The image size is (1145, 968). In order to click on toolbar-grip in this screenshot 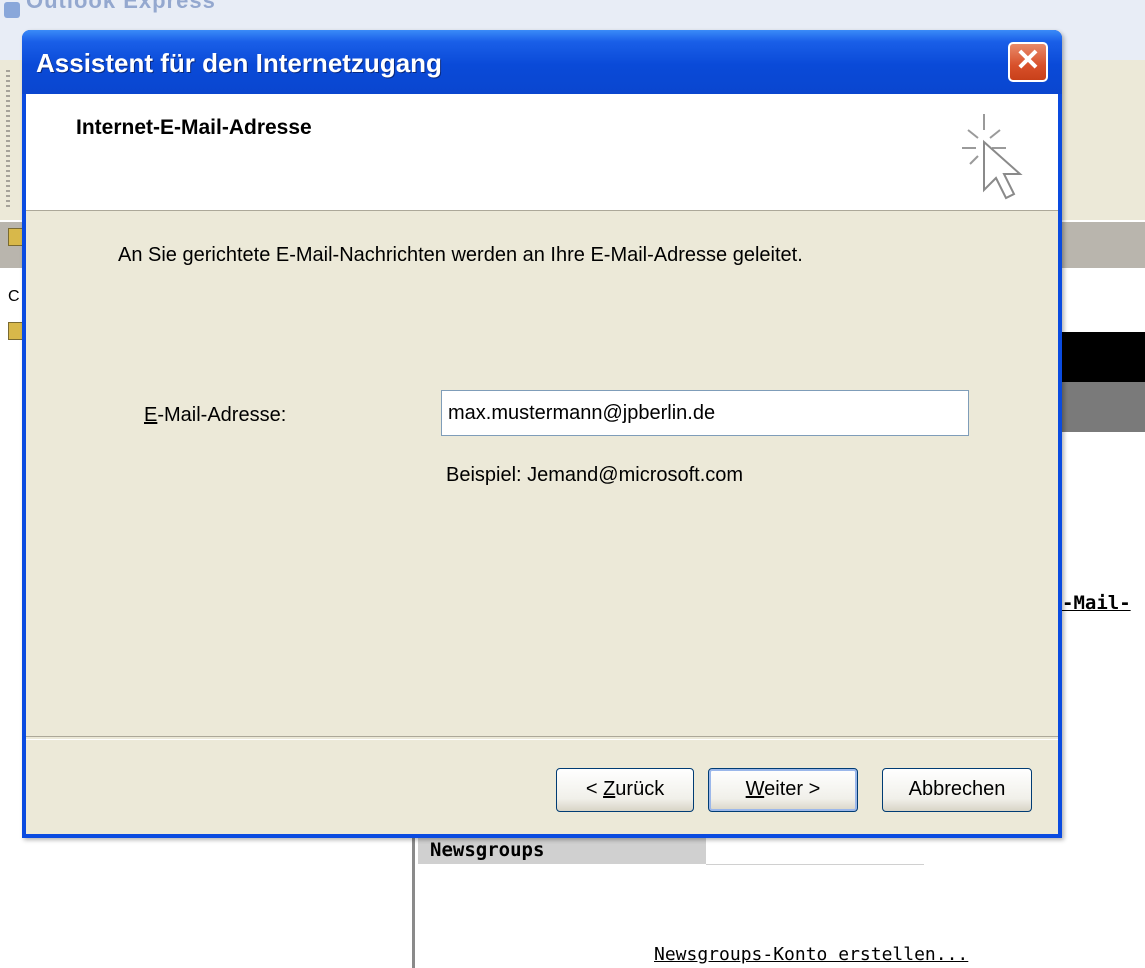, I will do `click(8, 140)`.